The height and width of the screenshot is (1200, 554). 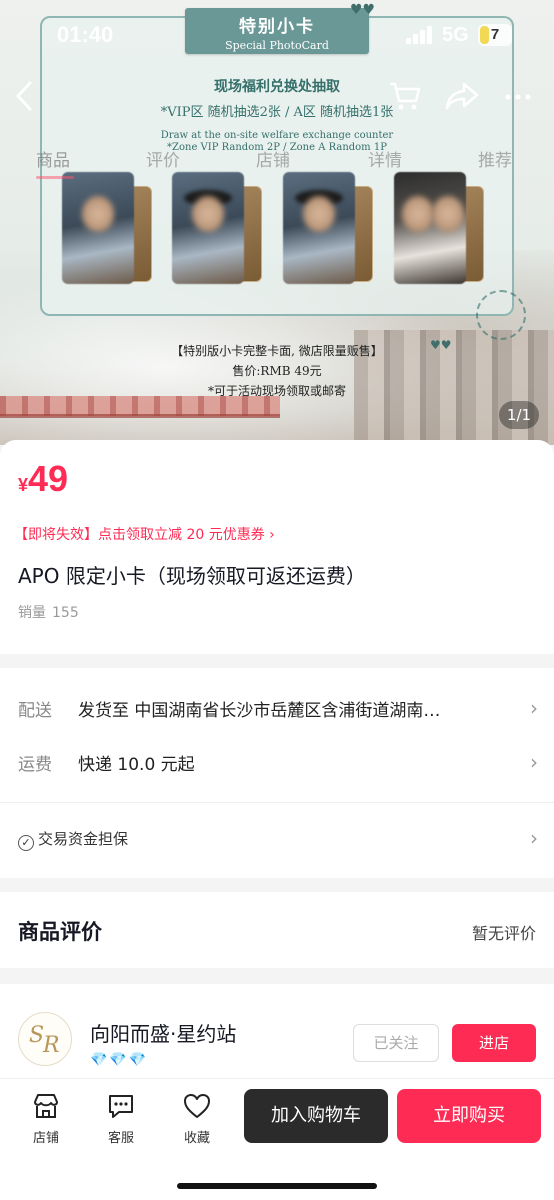 I want to click on shipping-fee-value: 快递 10.0 元起, so click(x=136, y=765).